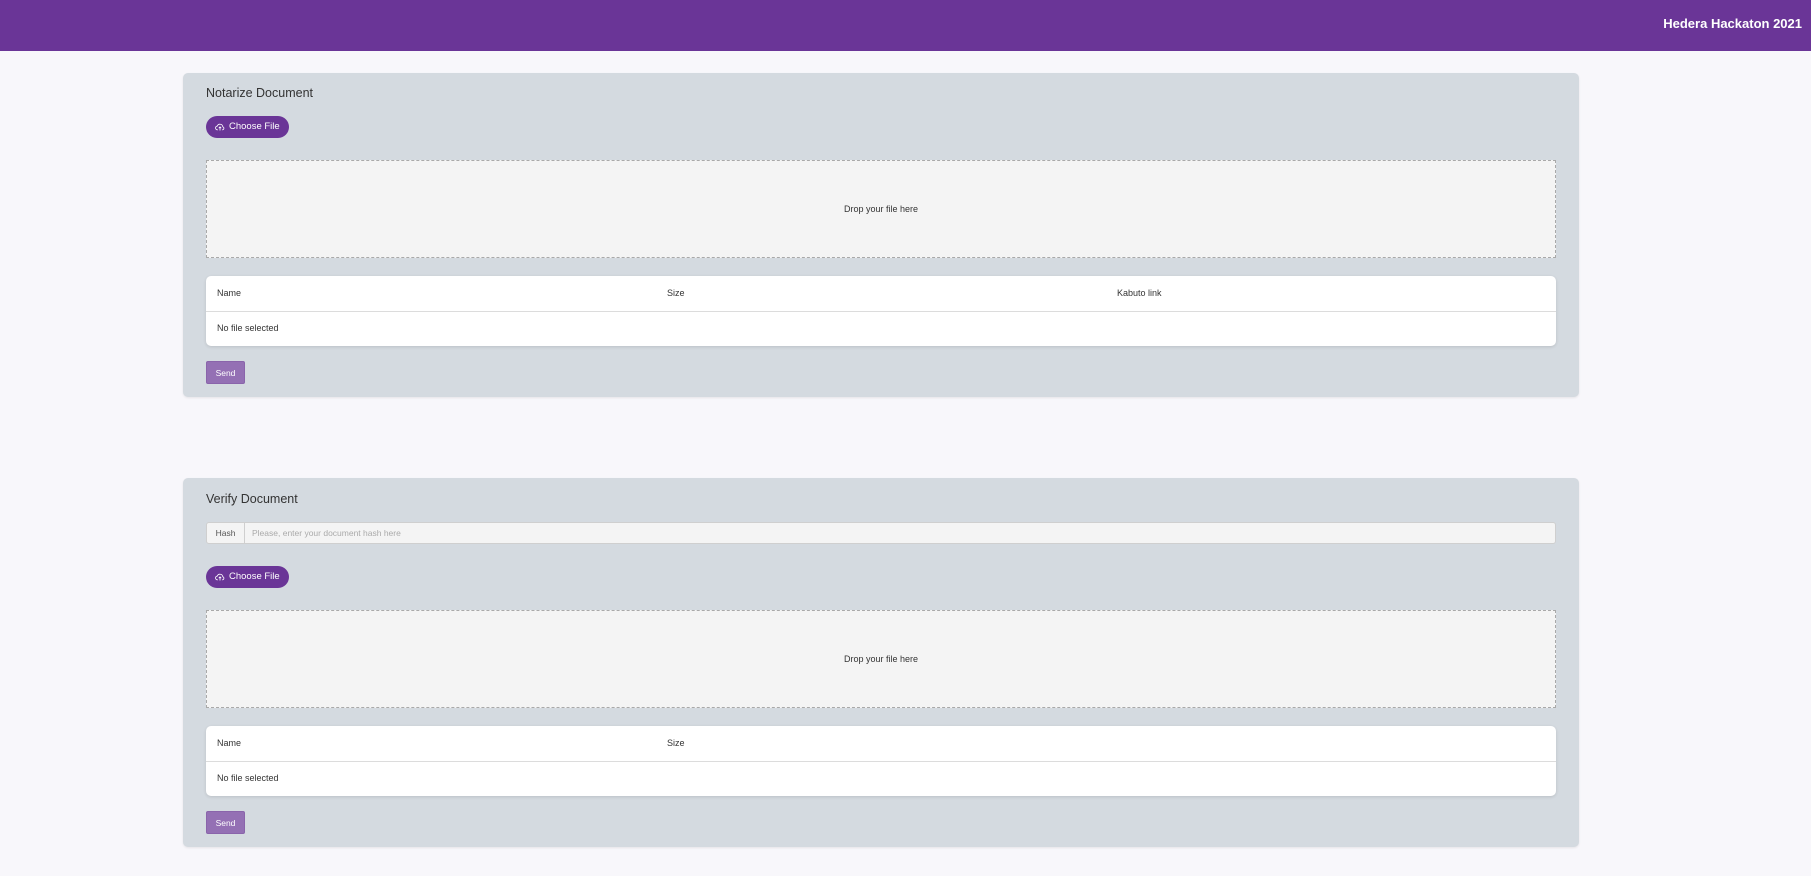  What do you see at coordinates (254, 576) in the screenshot?
I see `verify-choose-file-label: Choose File` at bounding box center [254, 576].